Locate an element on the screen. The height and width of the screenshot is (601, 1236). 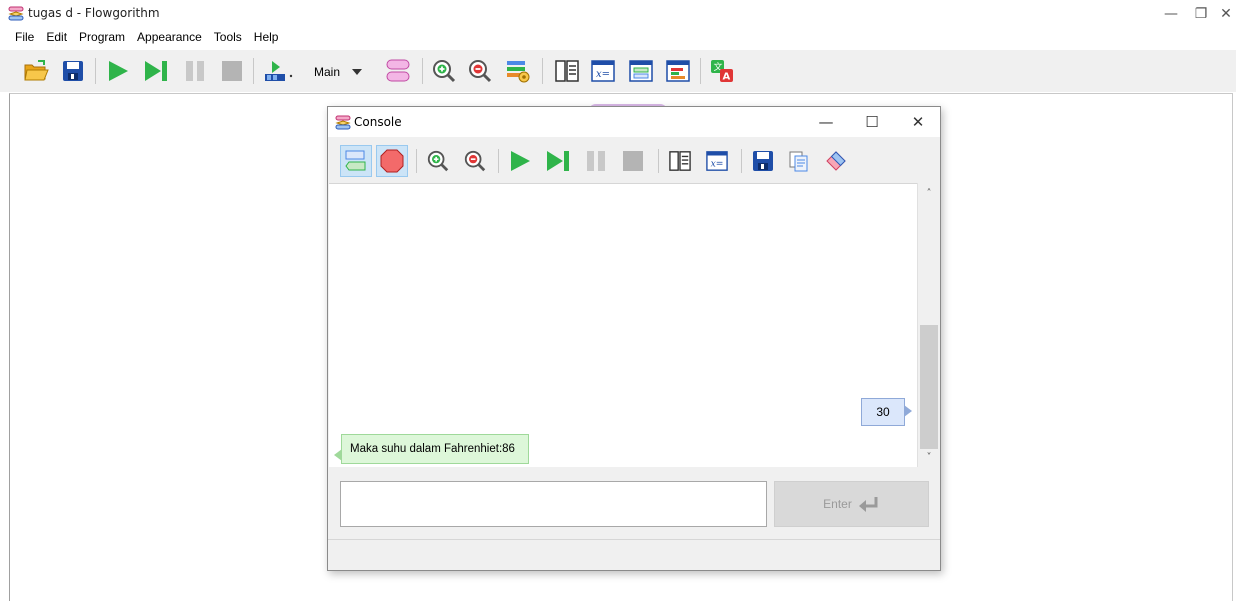
program-output-bubble: Maka suhu dalam Fahrenhiet:86 is located at coordinates (431, 449).